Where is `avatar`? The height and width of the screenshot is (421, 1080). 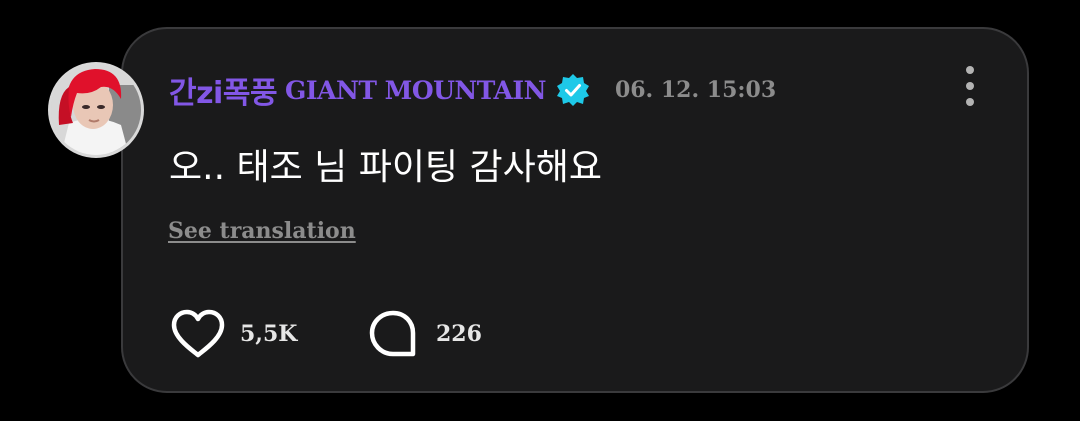 avatar is located at coordinates (96, 110).